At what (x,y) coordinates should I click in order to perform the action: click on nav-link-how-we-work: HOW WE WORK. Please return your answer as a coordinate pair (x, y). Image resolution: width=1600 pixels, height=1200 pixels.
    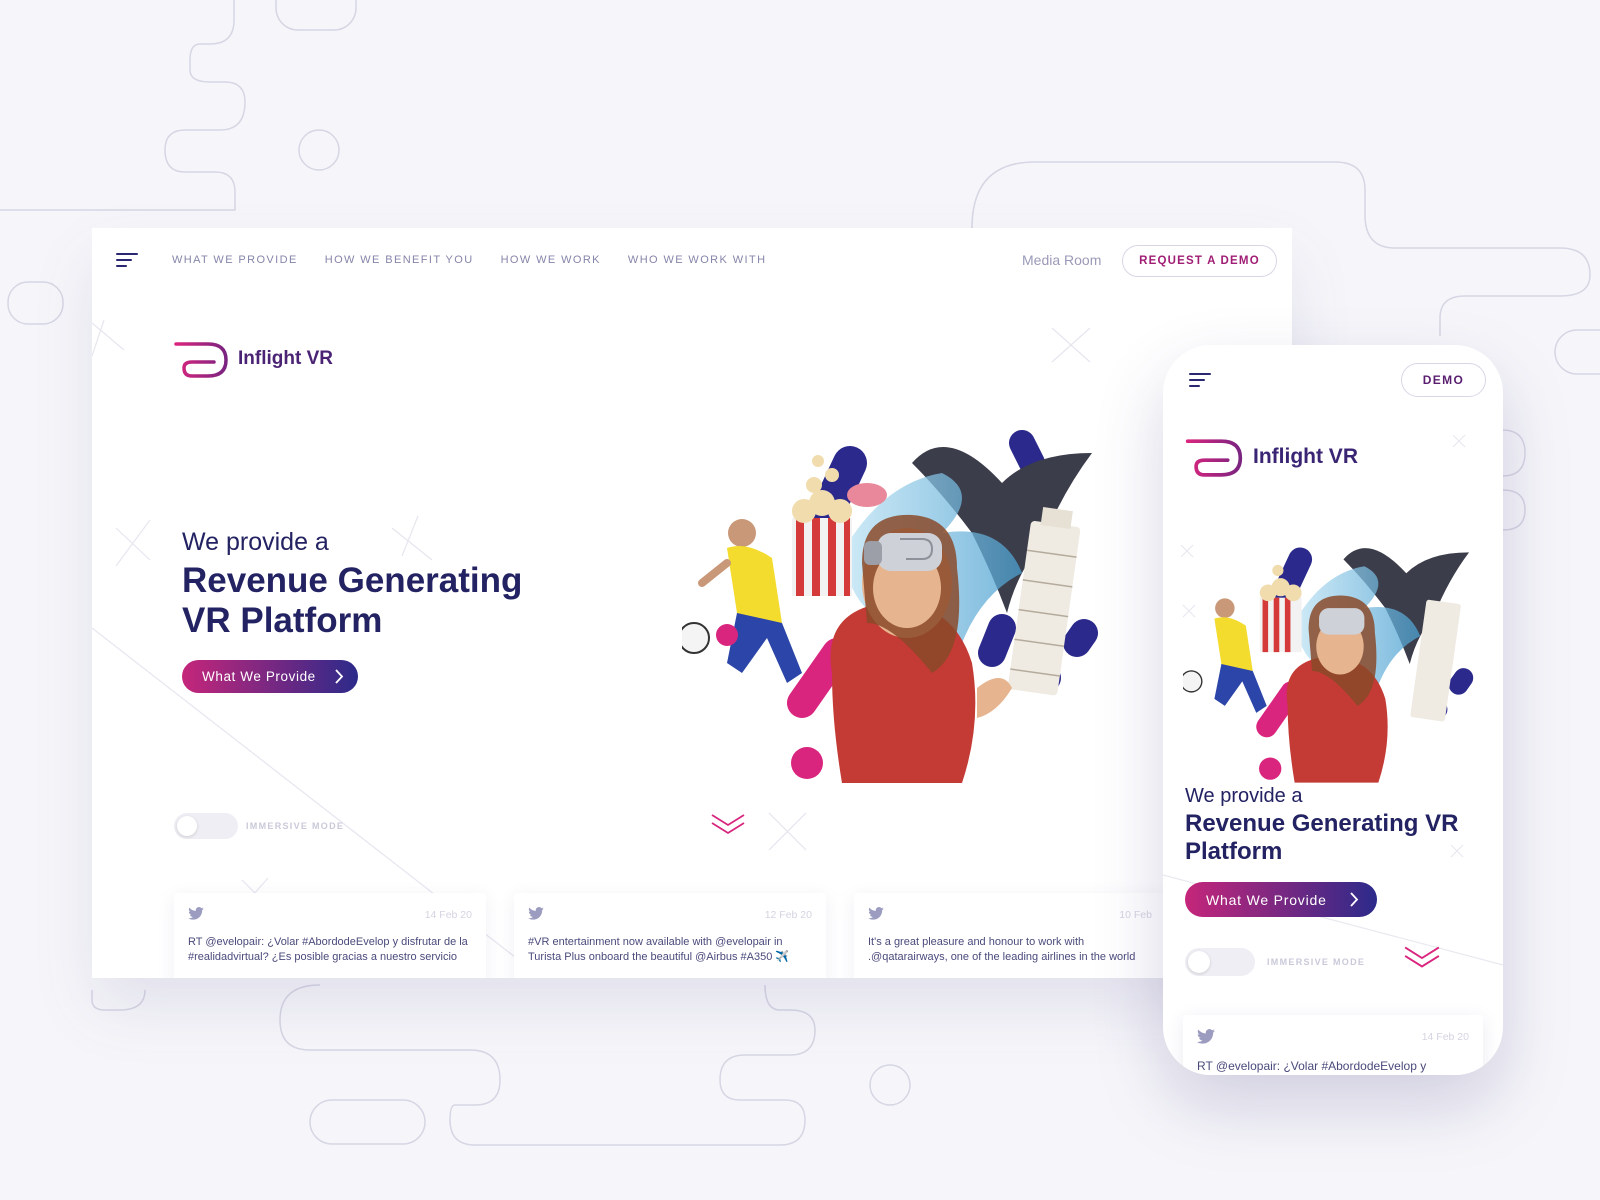
    Looking at the image, I should click on (551, 260).